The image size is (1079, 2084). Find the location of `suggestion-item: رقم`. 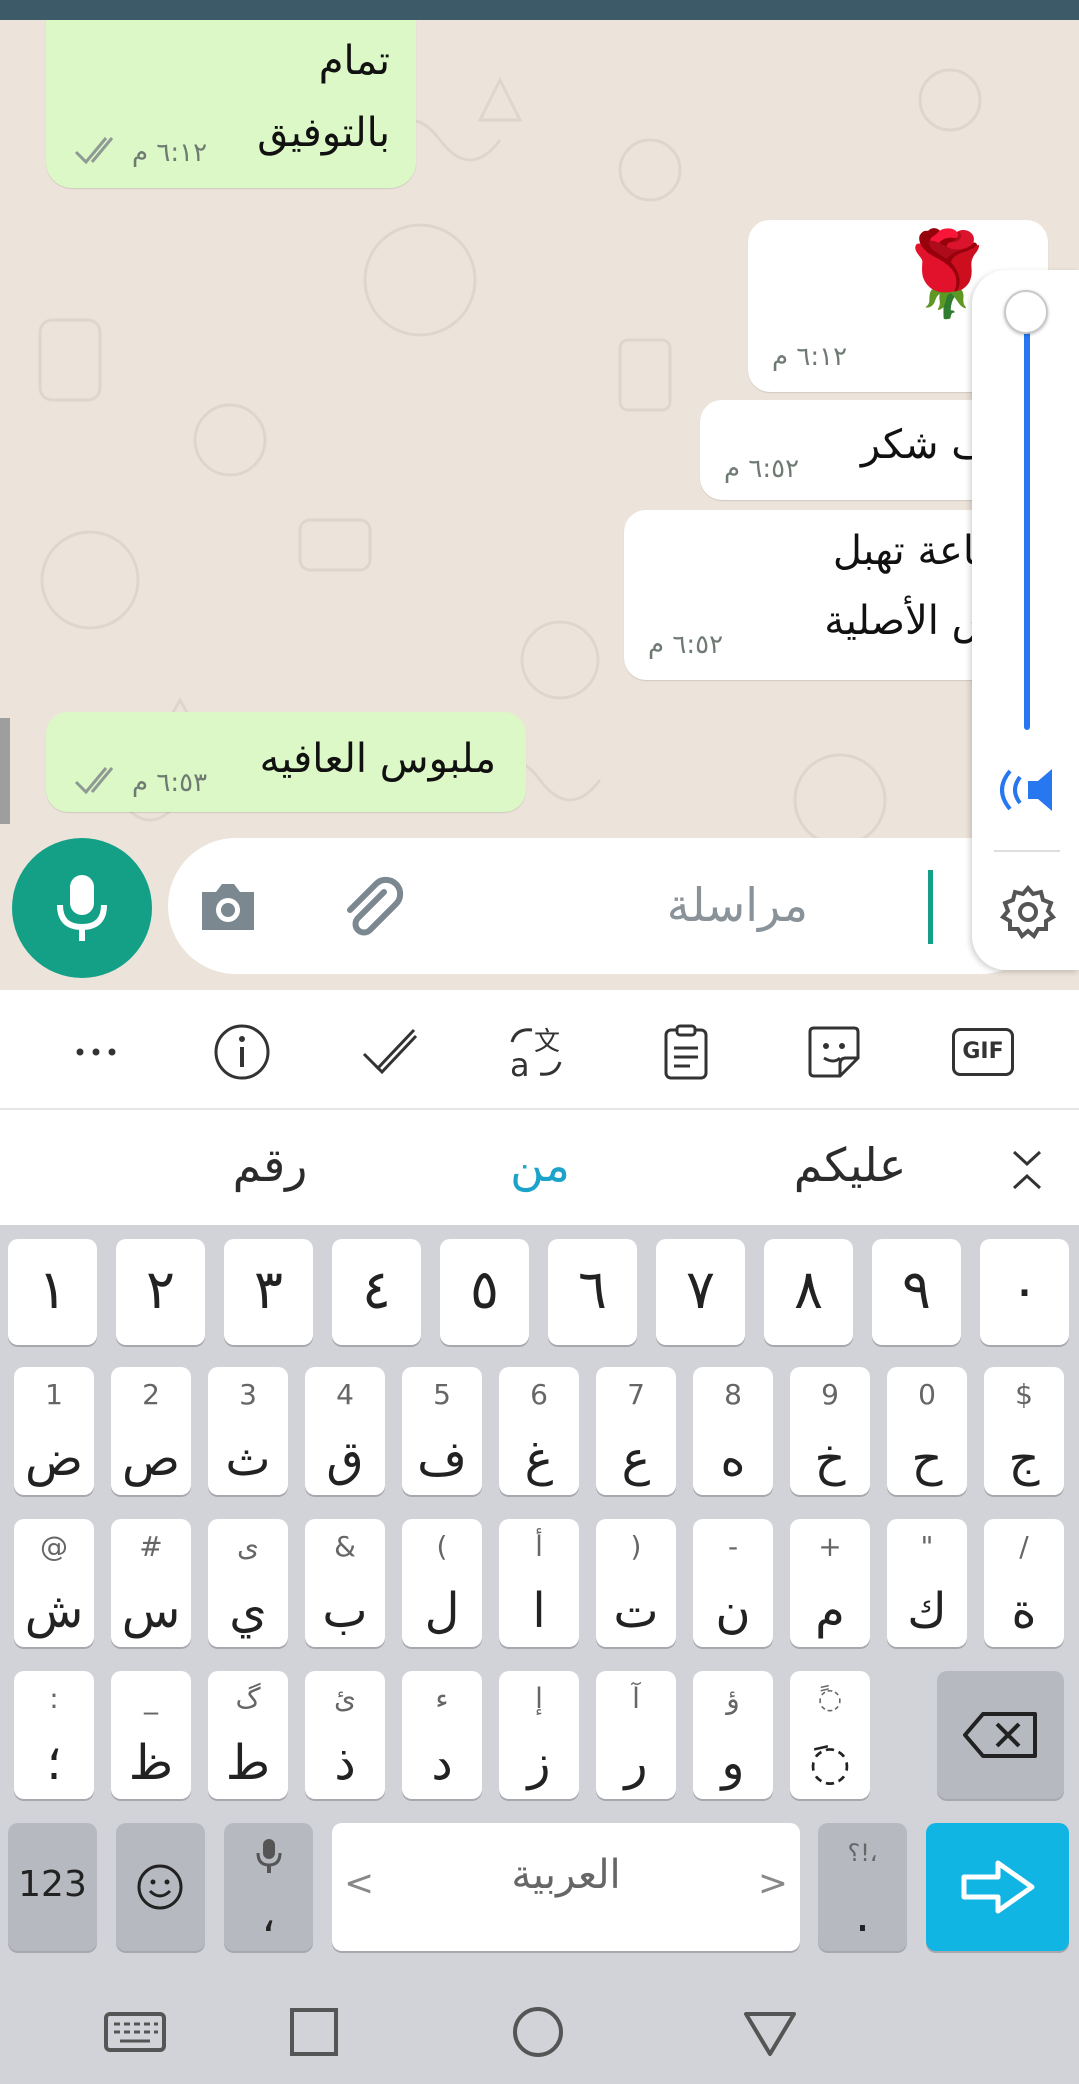

suggestion-item: رقم is located at coordinates (270, 1165).